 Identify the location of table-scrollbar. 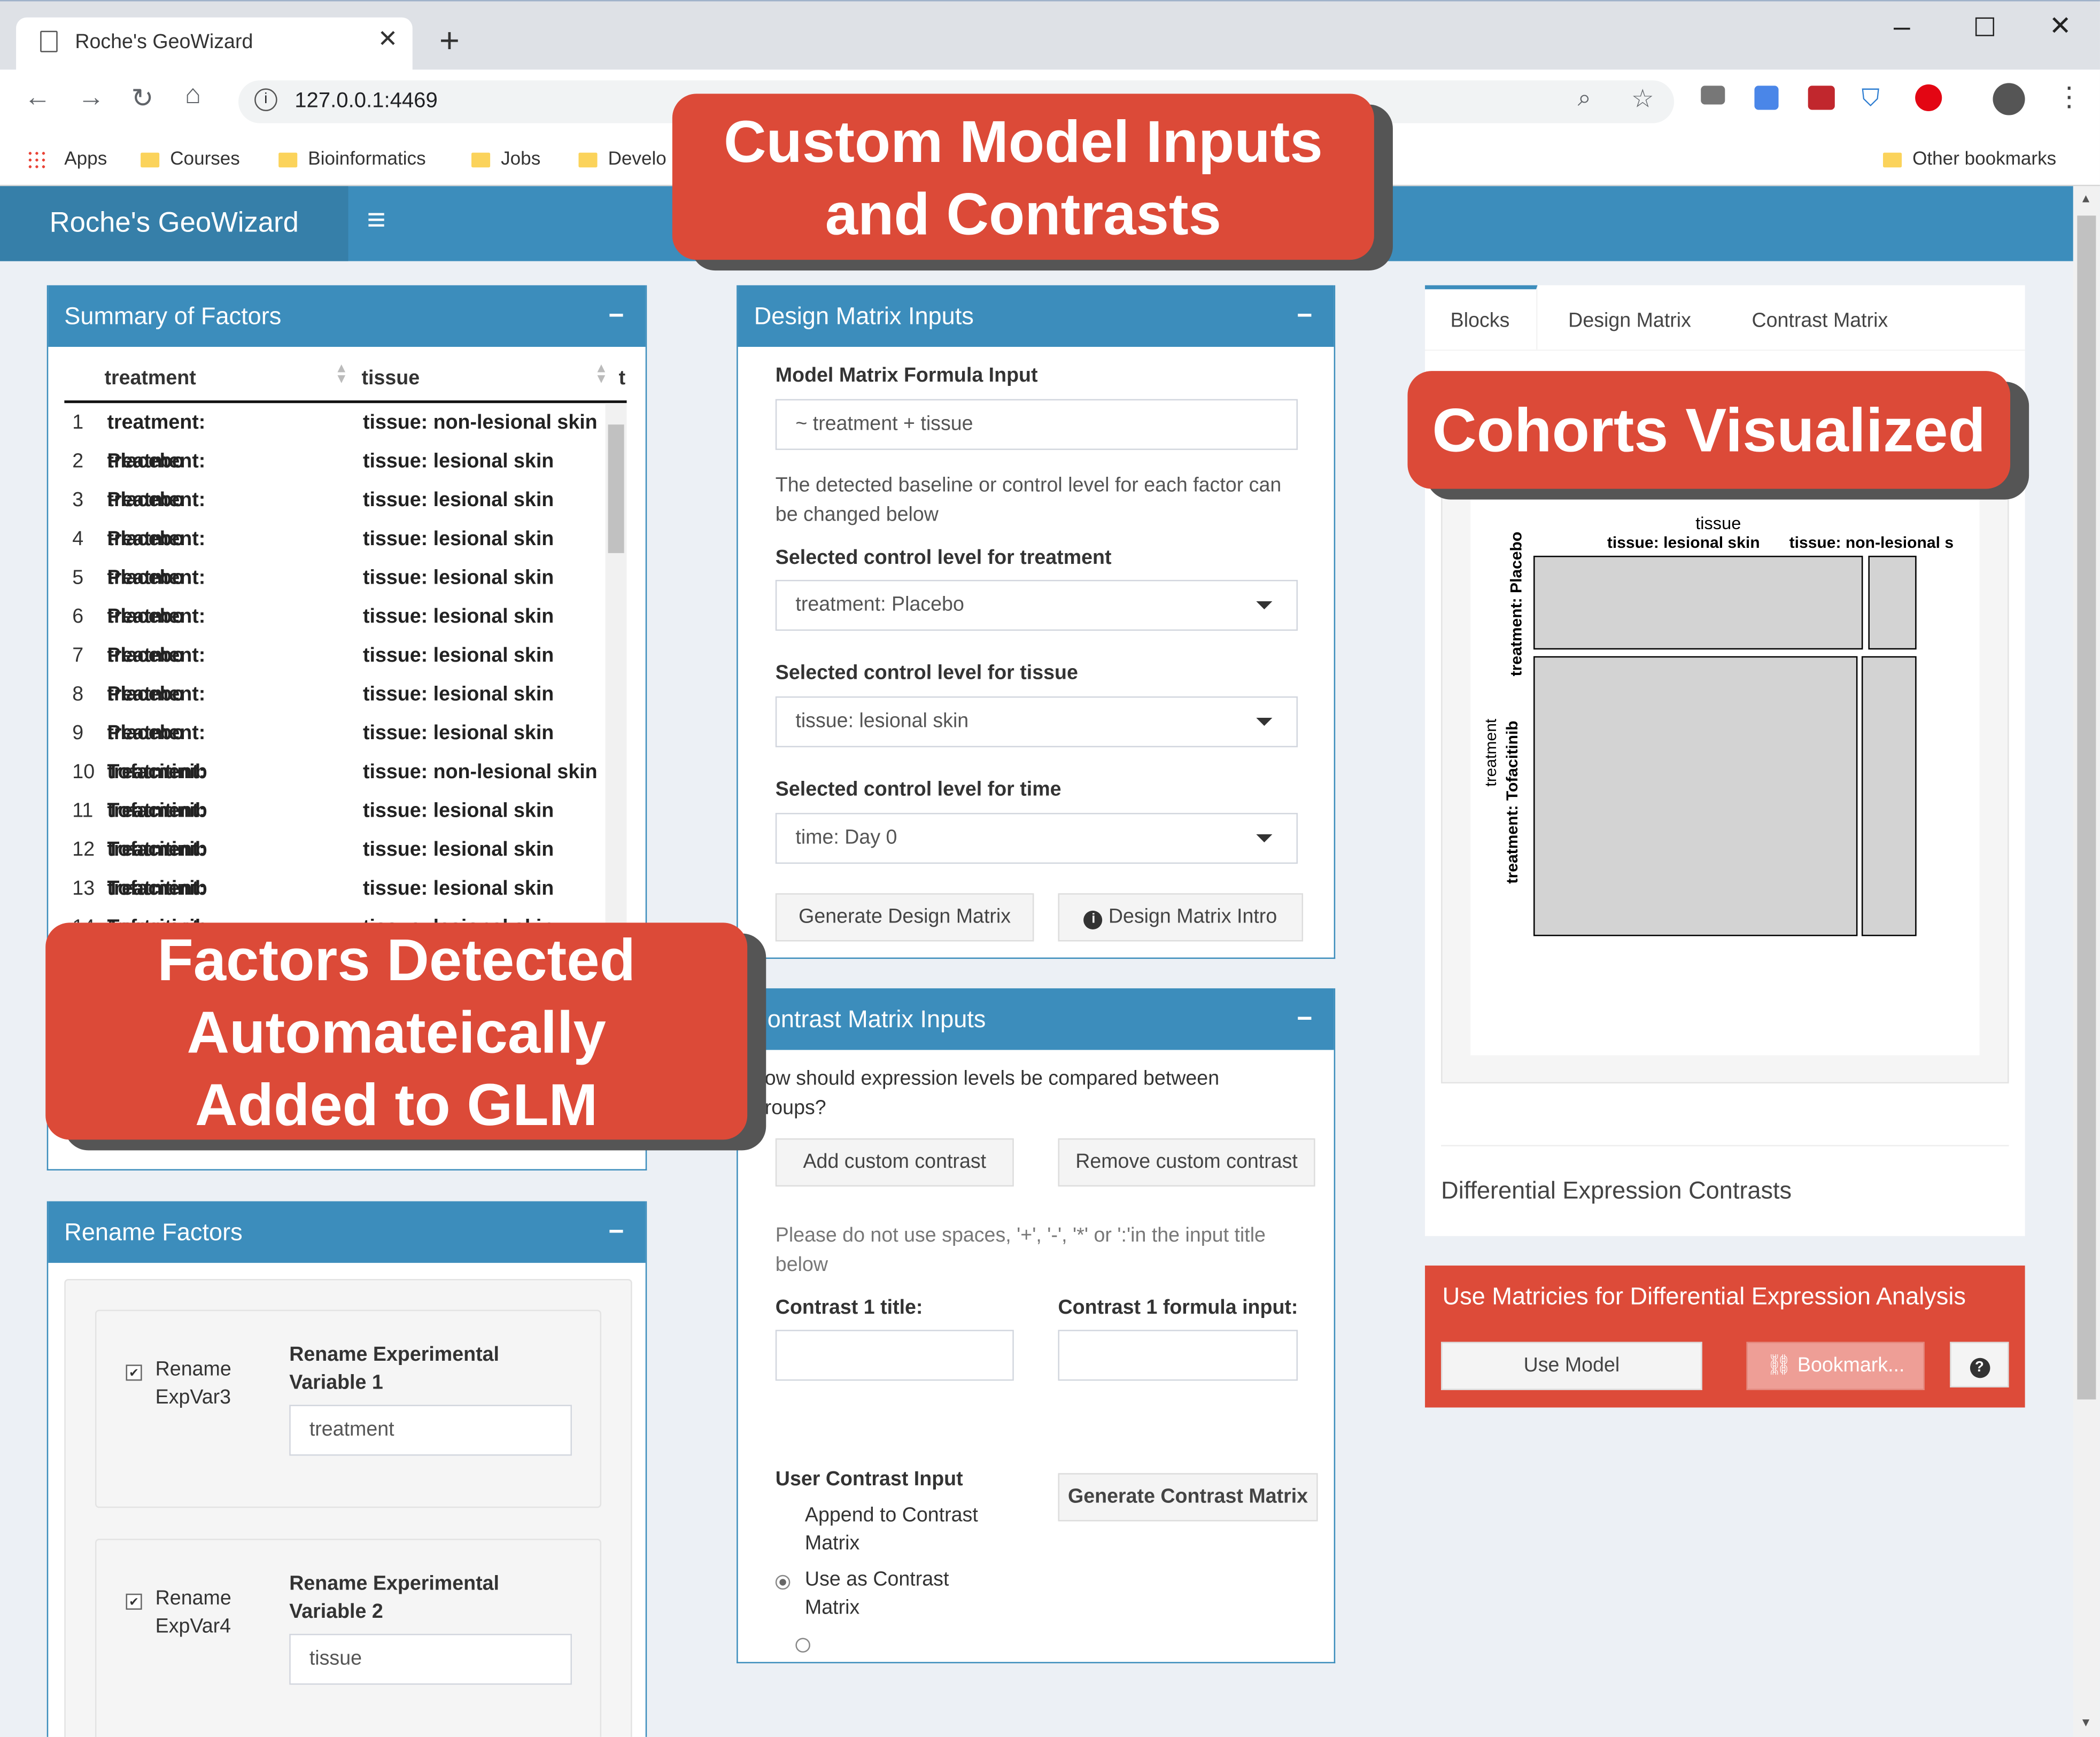
(616, 663).